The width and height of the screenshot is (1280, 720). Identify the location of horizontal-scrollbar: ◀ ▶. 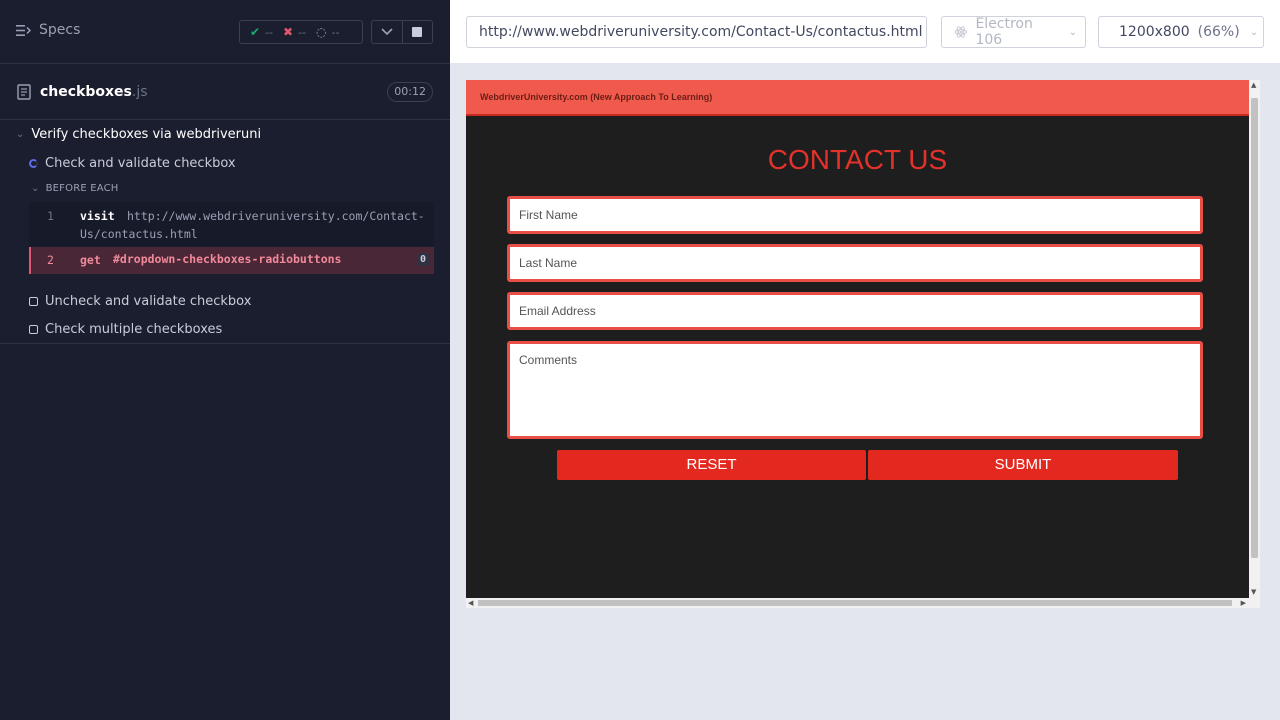
(863, 603).